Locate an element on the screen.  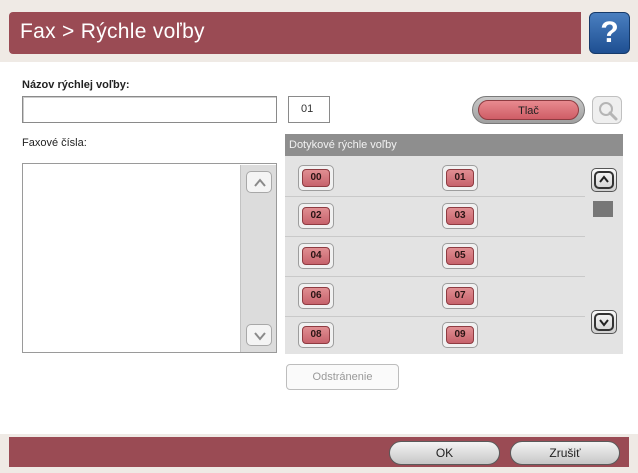
search-button is located at coordinates (607, 110).